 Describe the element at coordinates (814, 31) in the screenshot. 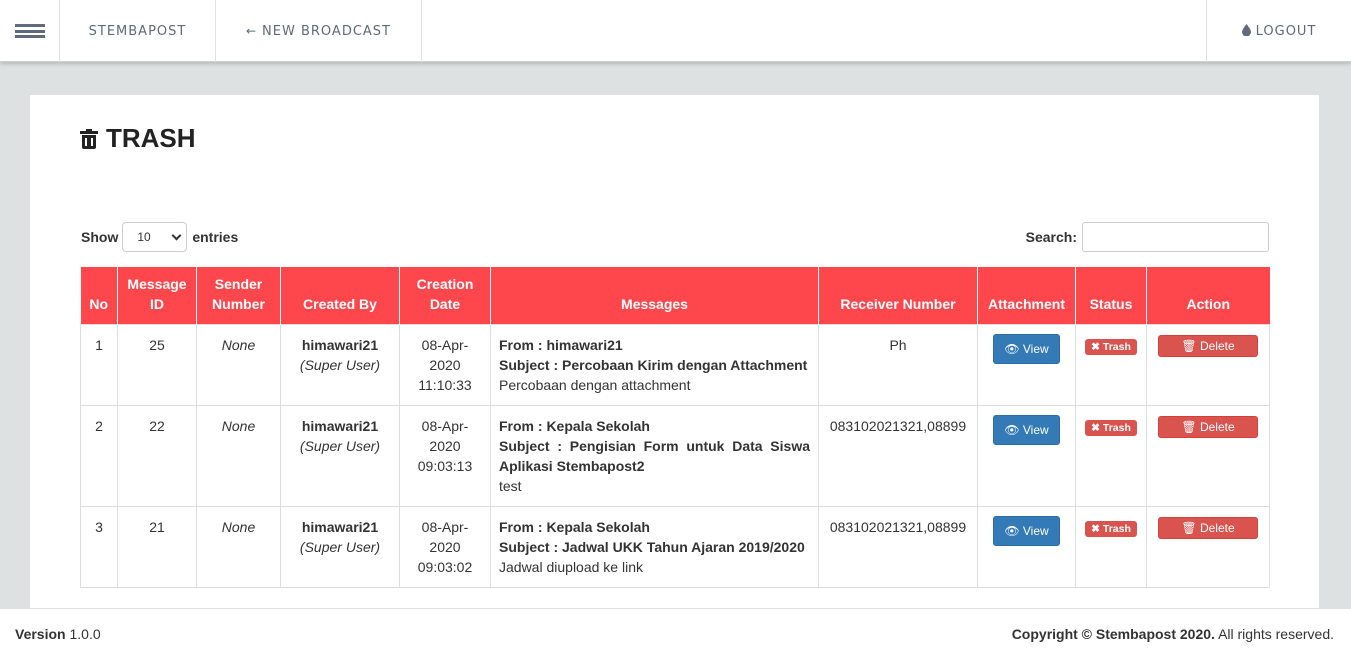

I see `navbar-spacer` at that location.